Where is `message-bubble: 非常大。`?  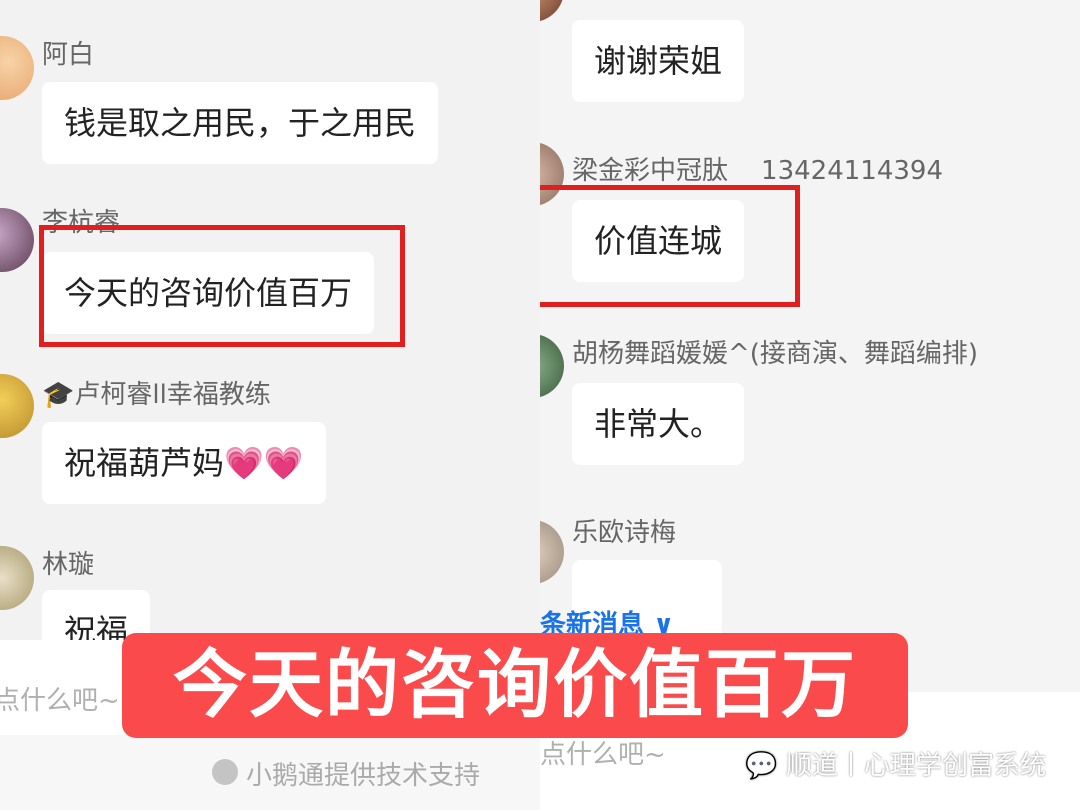
message-bubble: 非常大。 is located at coordinates (658, 424).